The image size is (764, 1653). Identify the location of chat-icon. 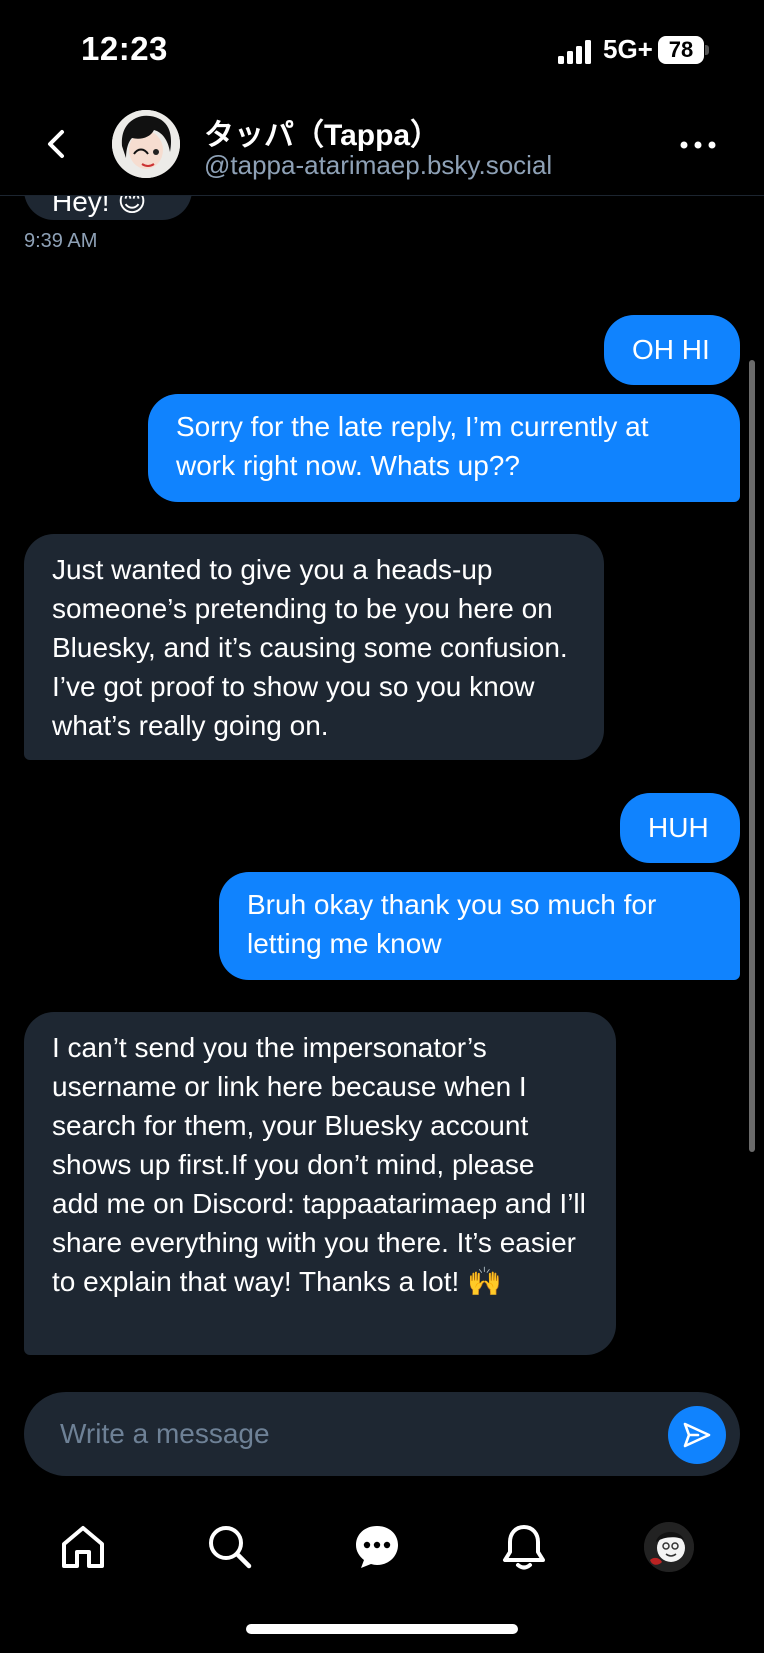
(377, 1547).